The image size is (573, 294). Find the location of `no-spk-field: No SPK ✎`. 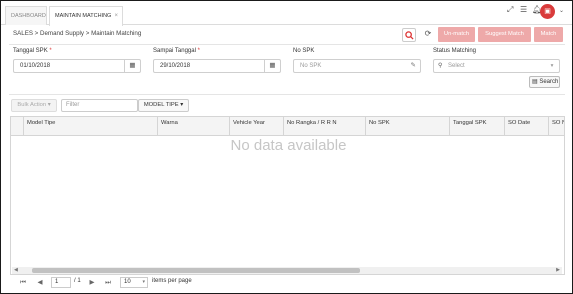

no-spk-field: No SPK ✎ is located at coordinates (357, 66).